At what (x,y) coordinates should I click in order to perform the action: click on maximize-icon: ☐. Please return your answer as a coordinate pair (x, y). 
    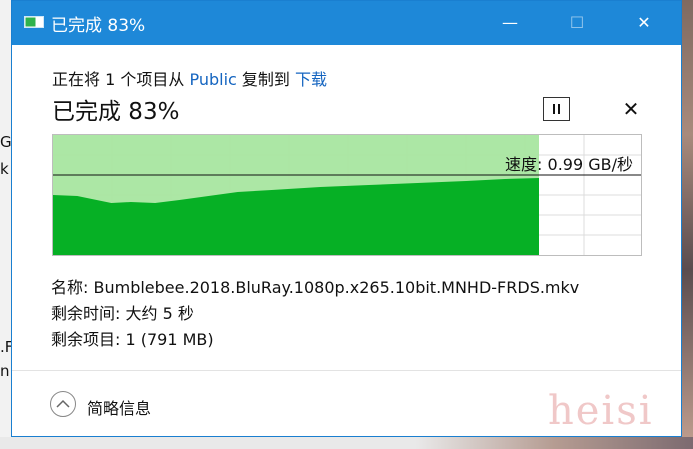
    Looking at the image, I should click on (577, 22).